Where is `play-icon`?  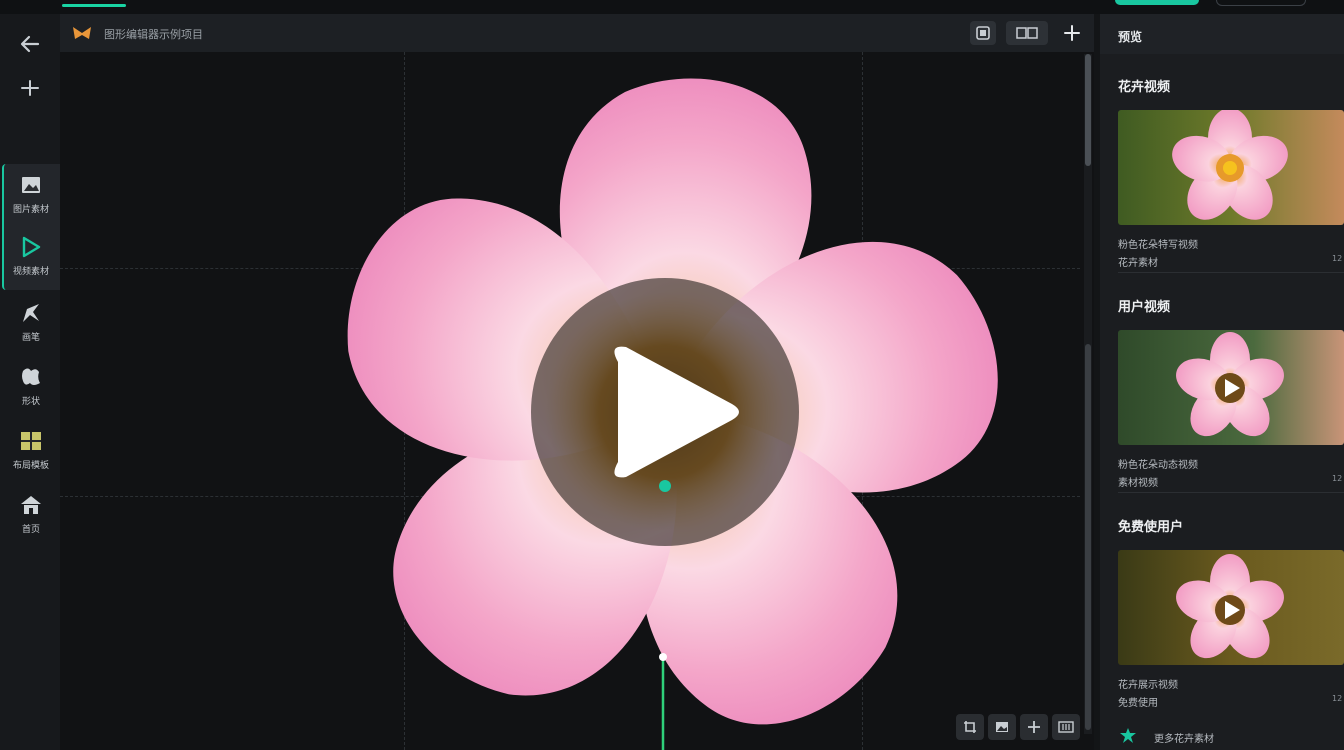
play-icon is located at coordinates (31, 247).